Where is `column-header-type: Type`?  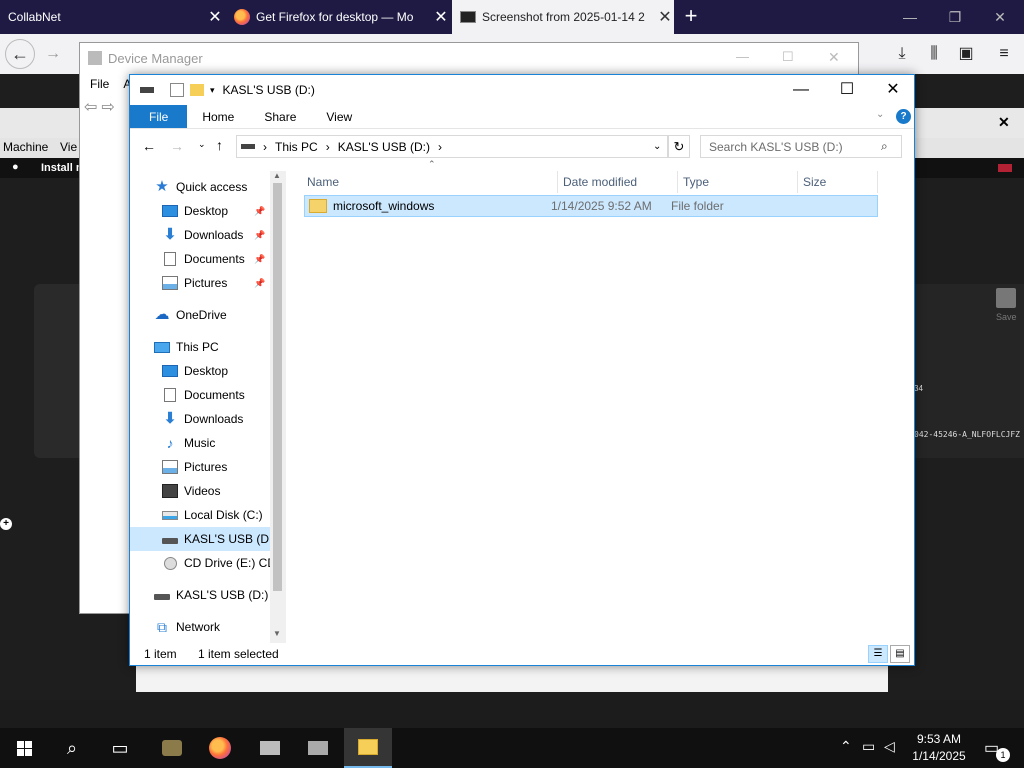
column-header-type: Type is located at coordinates (738, 182).